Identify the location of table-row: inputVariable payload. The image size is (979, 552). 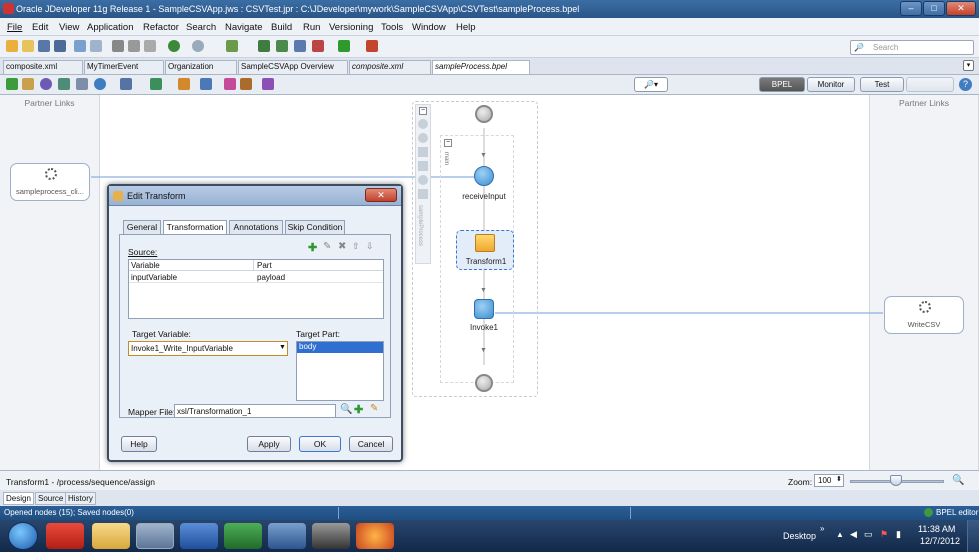
(256, 277).